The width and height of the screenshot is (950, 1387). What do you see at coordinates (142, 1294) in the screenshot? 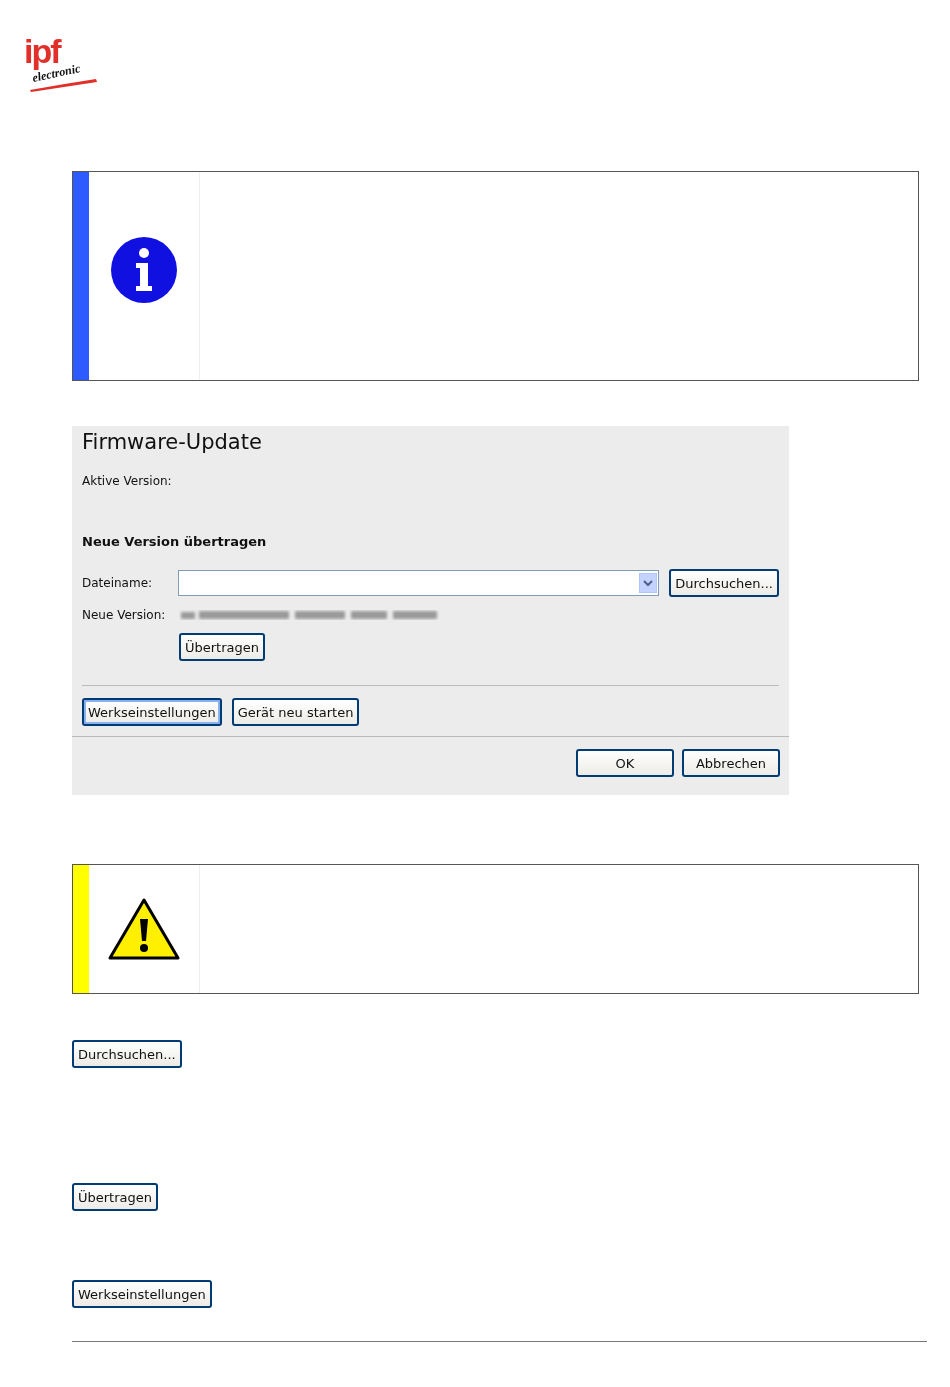
I see `reference-button: Werkseinstellungen` at bounding box center [142, 1294].